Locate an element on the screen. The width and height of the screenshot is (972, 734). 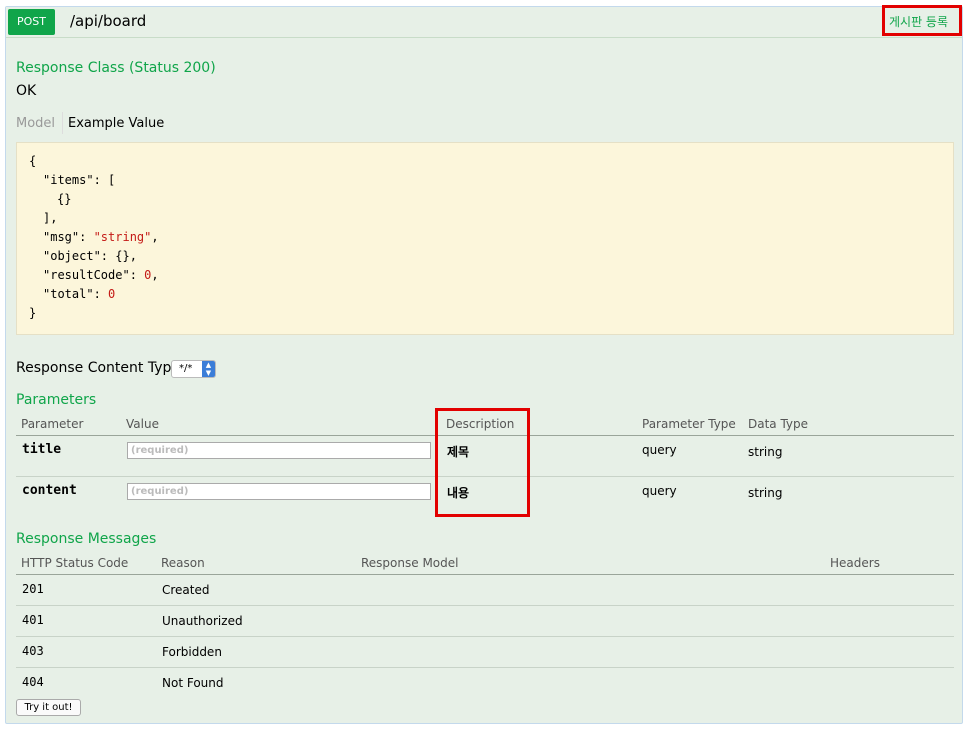
response-class-title: Response Class (Status 200) is located at coordinates (116, 68).